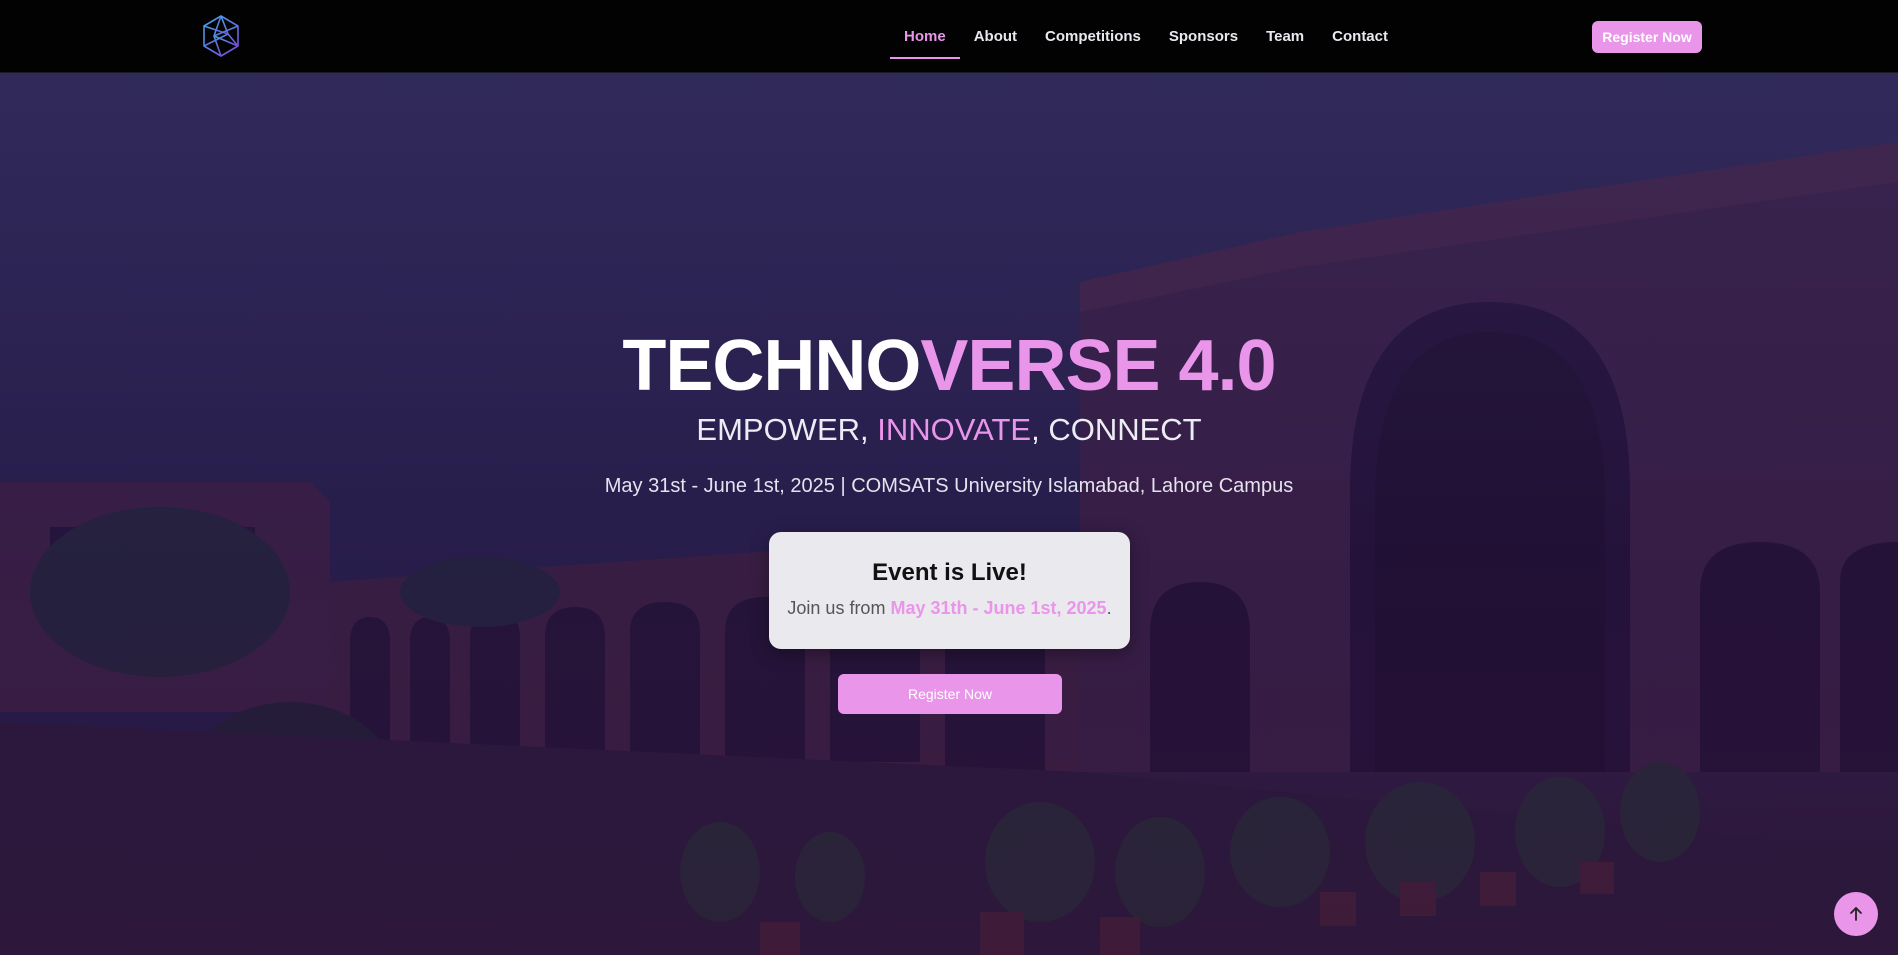  Describe the element at coordinates (771, 366) in the screenshot. I see `hero-title-part1: TECHNO` at that location.